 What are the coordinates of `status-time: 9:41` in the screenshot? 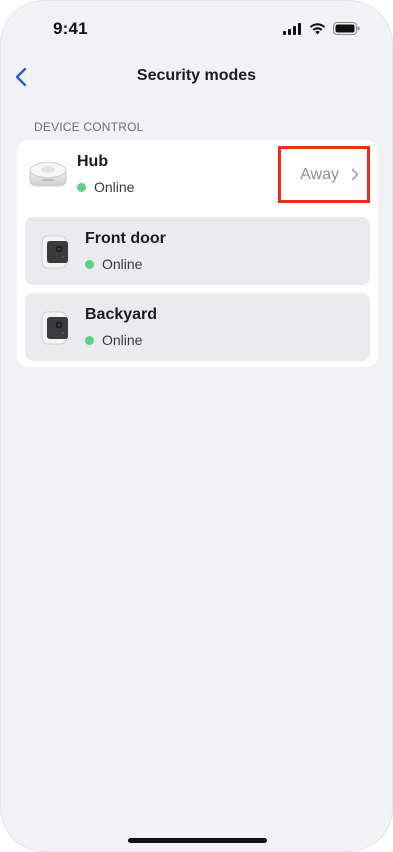 It's located at (70, 28).